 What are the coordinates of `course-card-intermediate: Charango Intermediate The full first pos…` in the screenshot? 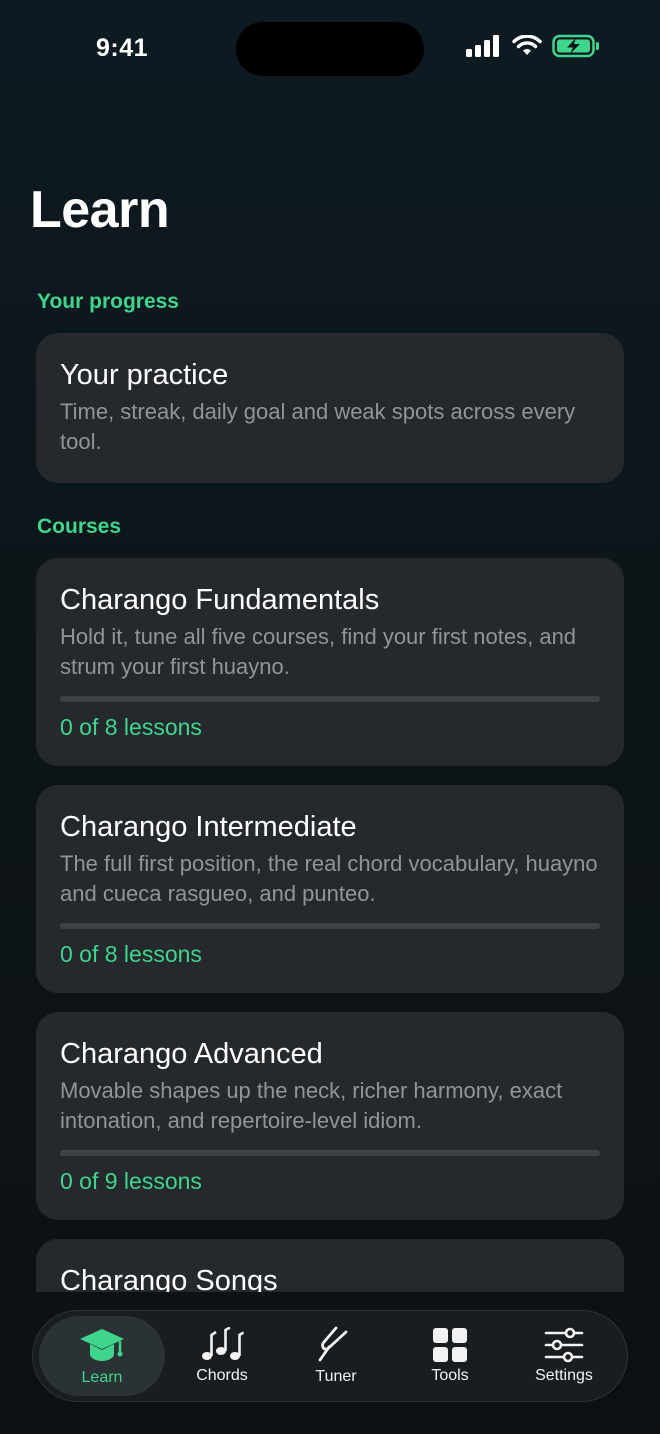 It's located at (330, 889).